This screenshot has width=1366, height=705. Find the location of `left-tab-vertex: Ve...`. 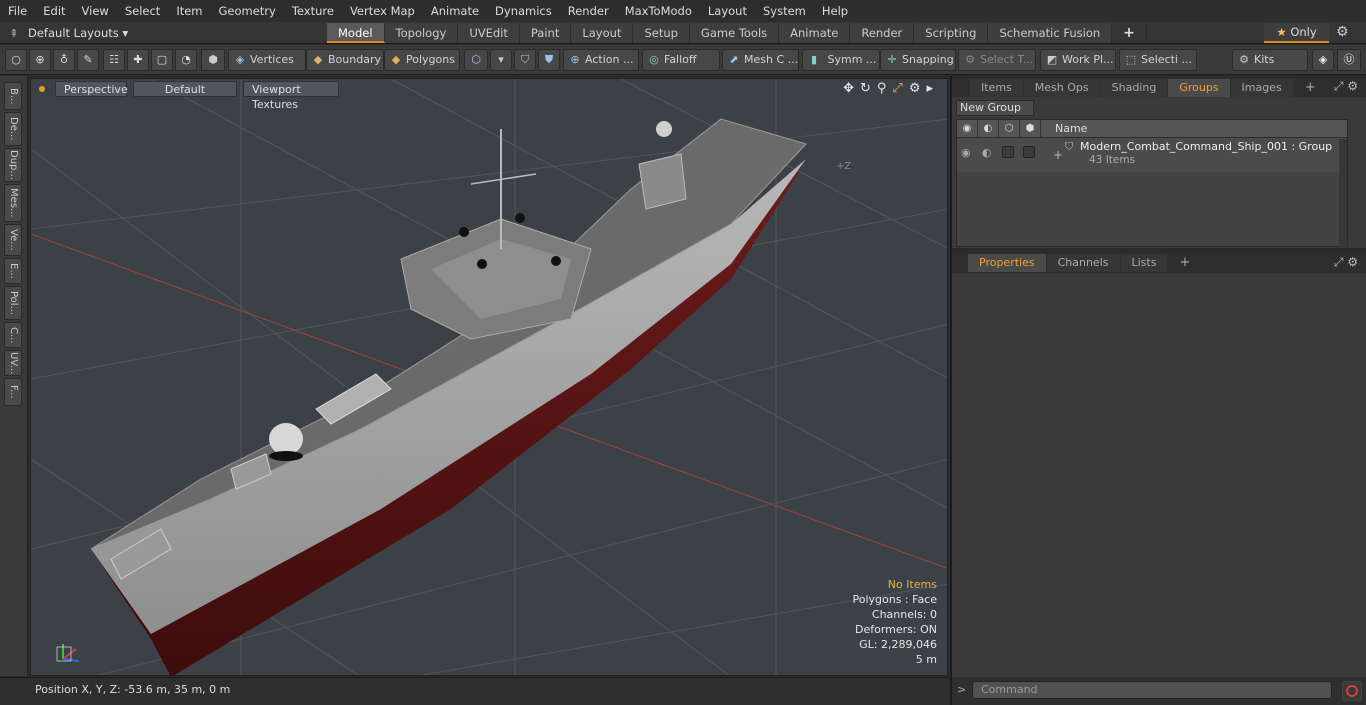

left-tab-vertex: Ve... is located at coordinates (13, 240).